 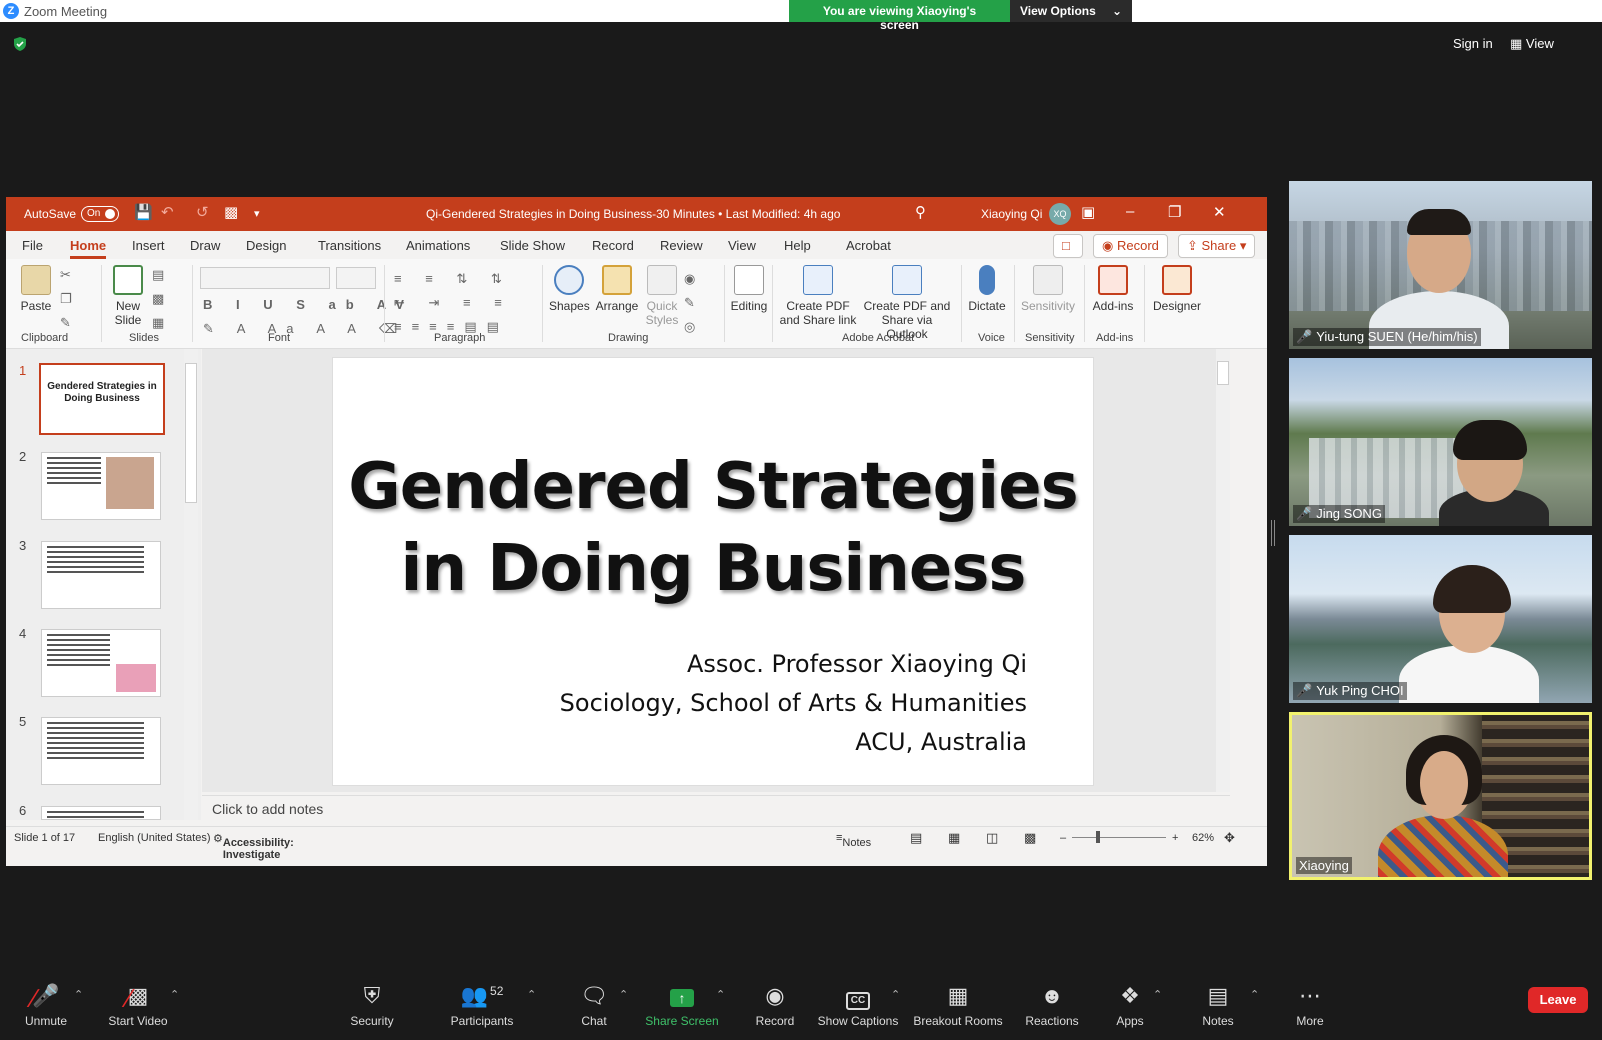 What do you see at coordinates (70, 275) in the screenshot?
I see `cut-icon: ✂` at bounding box center [70, 275].